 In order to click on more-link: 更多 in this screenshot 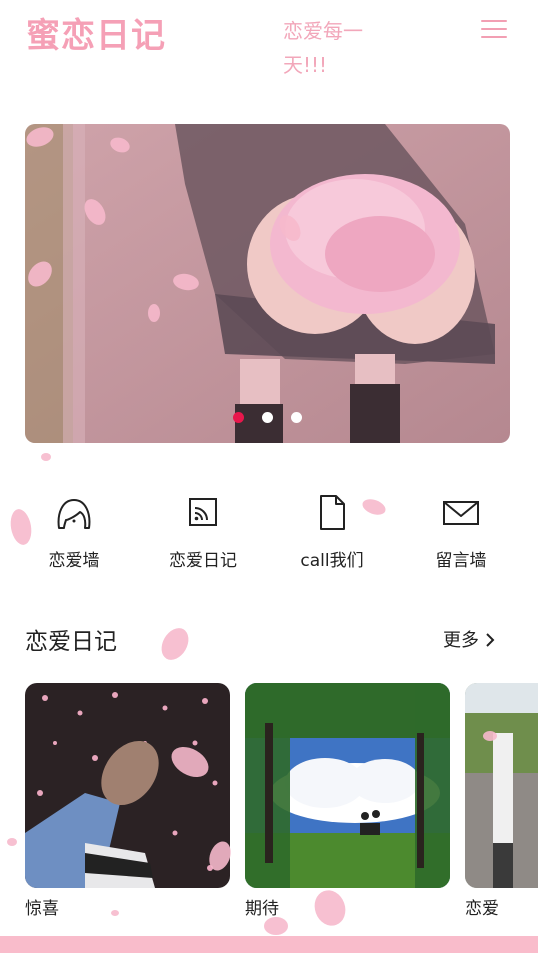, I will do `click(469, 639)`.